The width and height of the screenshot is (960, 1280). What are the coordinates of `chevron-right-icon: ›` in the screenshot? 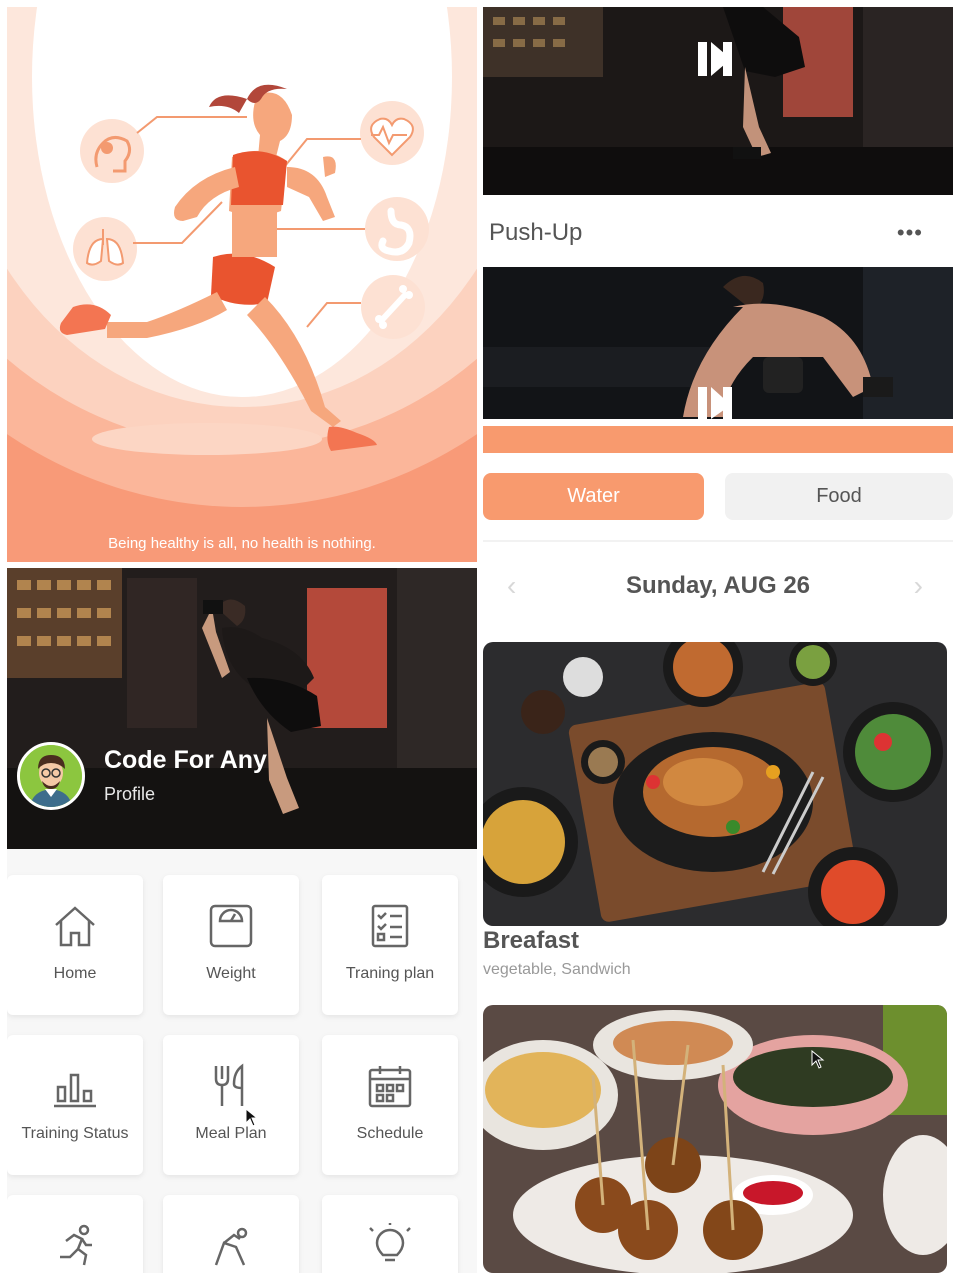 It's located at (918, 586).